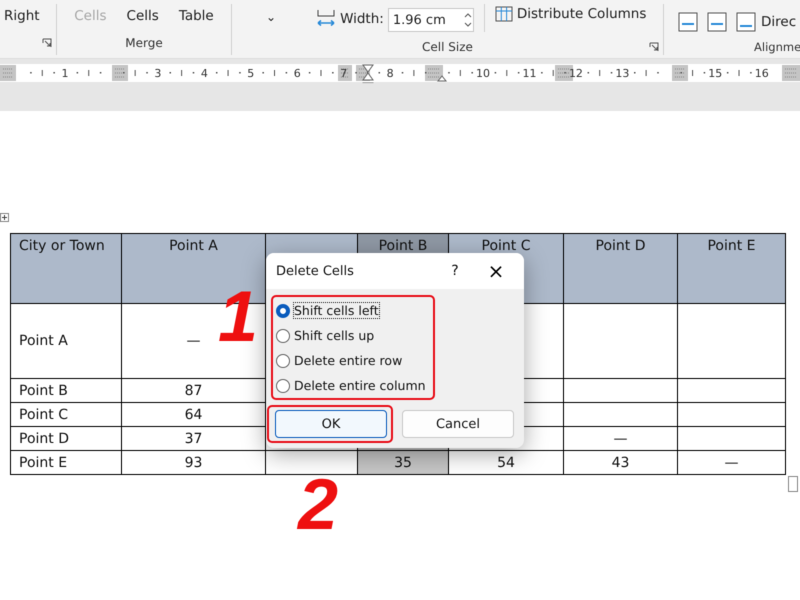  Describe the element at coordinates (400, 73) in the screenshot. I see `ruler: 1 3 4 5 6 7 8 10 11 12 13 15 16` at that location.